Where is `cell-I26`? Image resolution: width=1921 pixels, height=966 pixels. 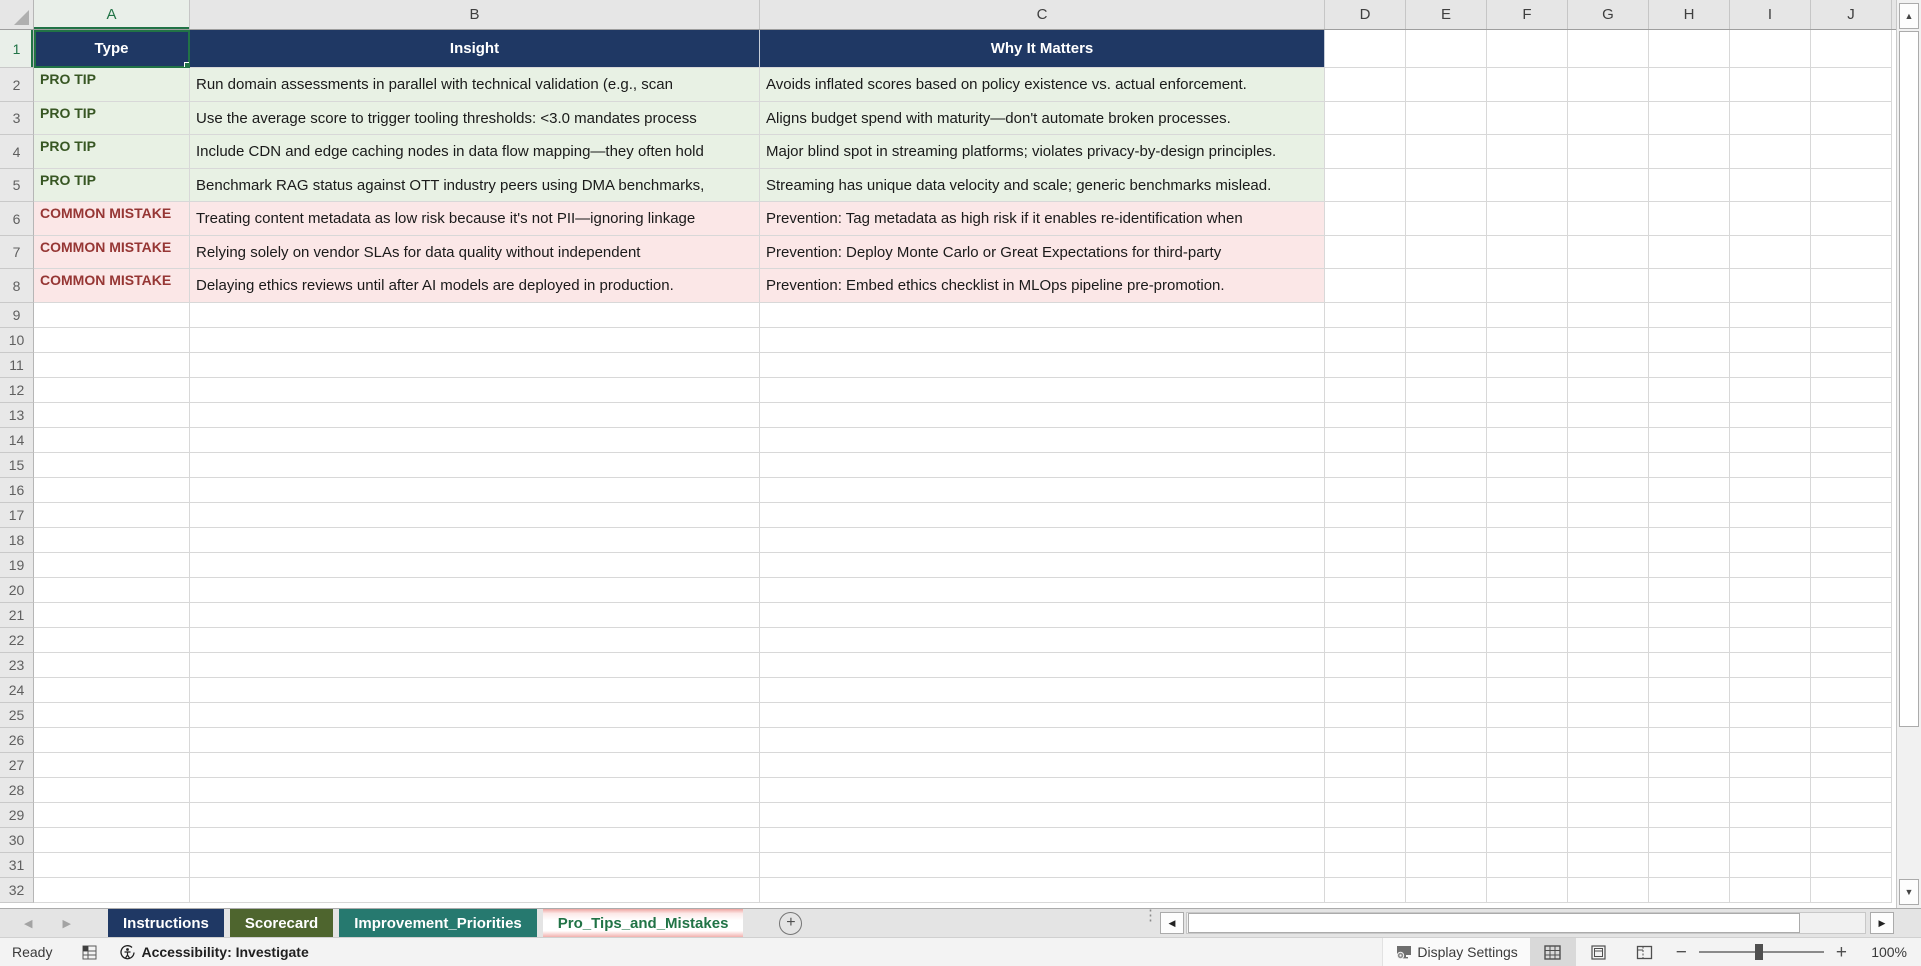 cell-I26 is located at coordinates (1770, 740).